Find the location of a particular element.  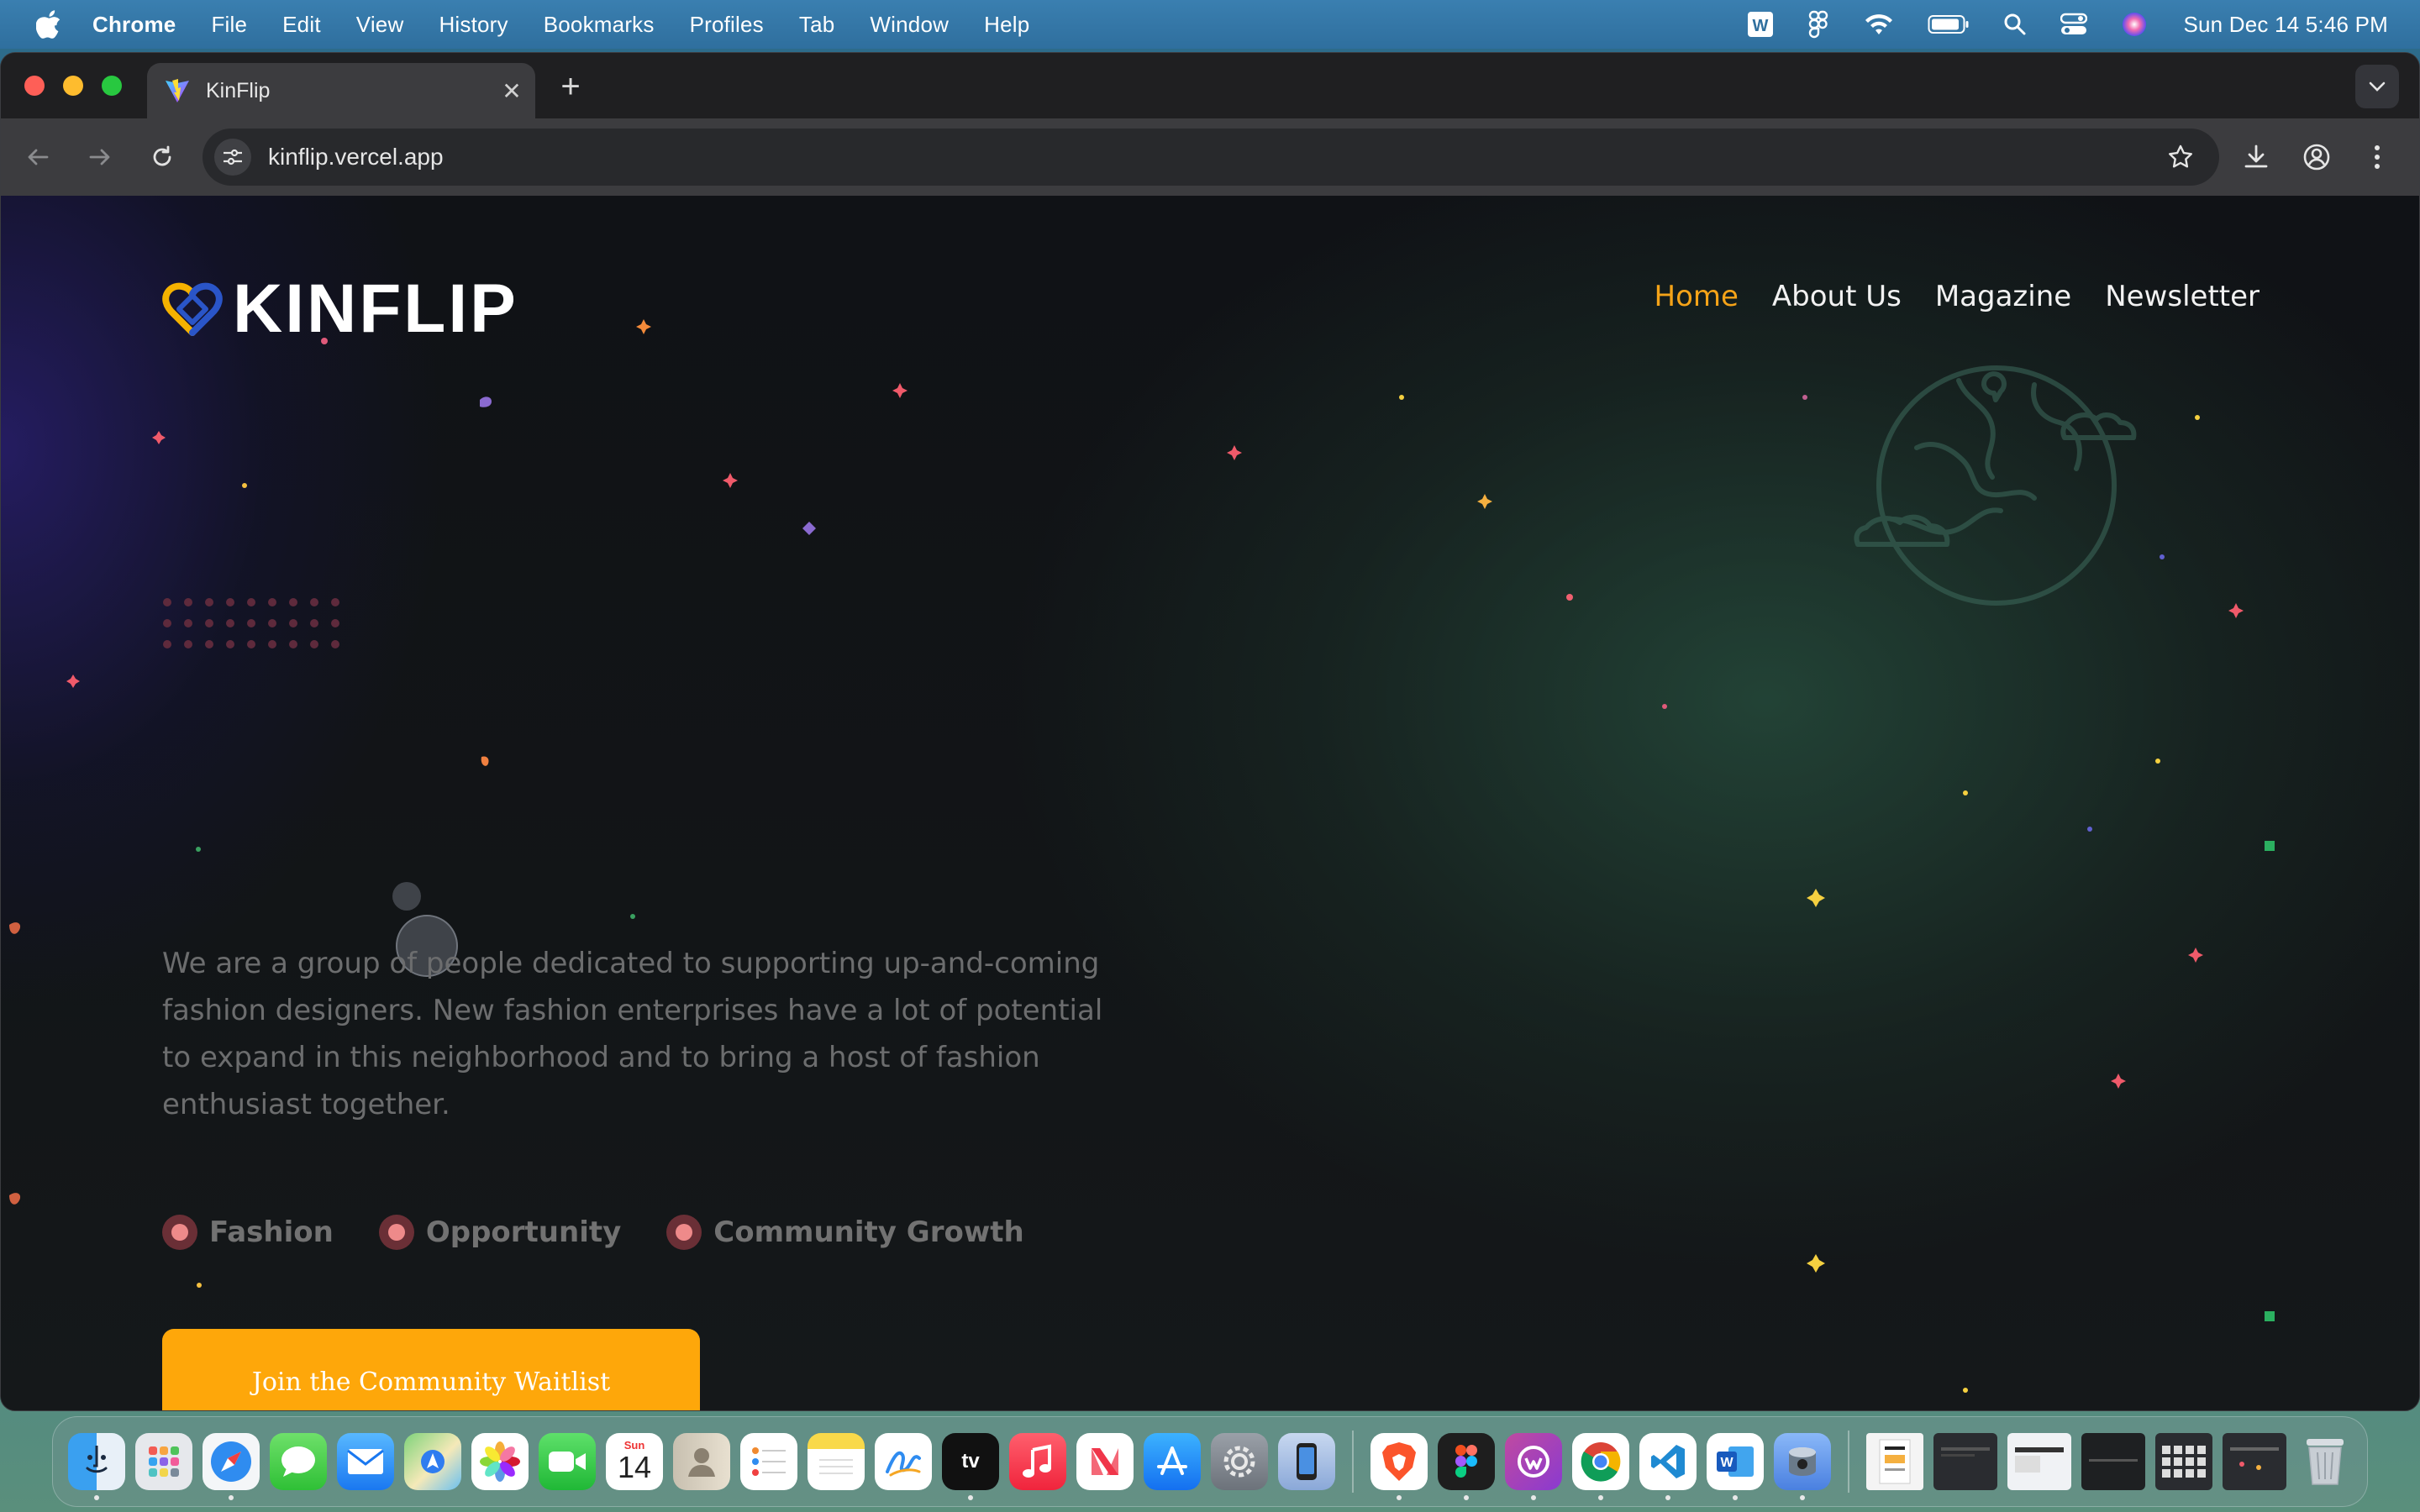

setapp-icon is located at coordinates (1533, 1466).